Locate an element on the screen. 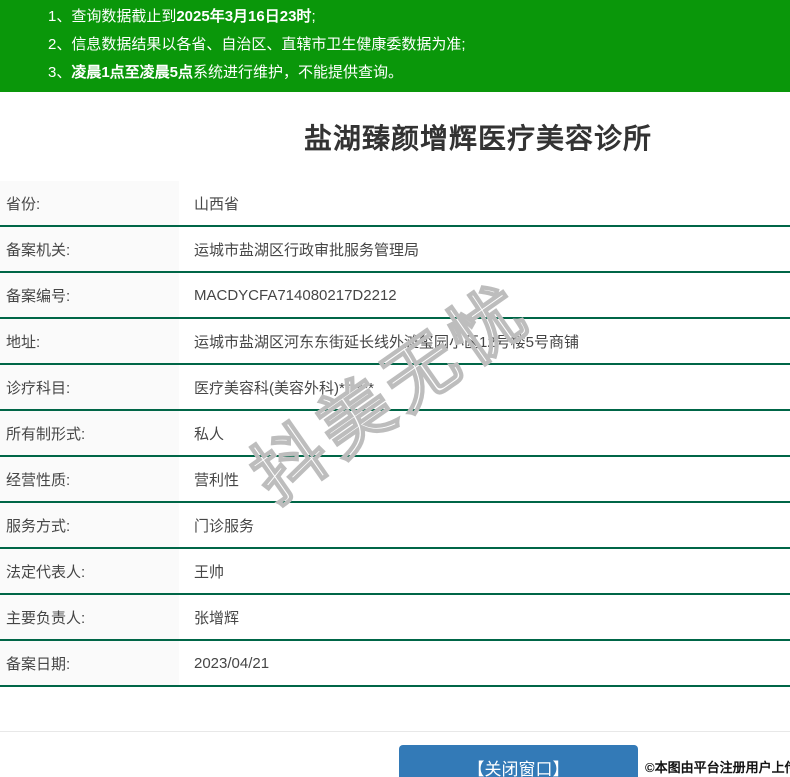 The height and width of the screenshot is (777, 790). field-label: 备案日期: is located at coordinates (89, 663).